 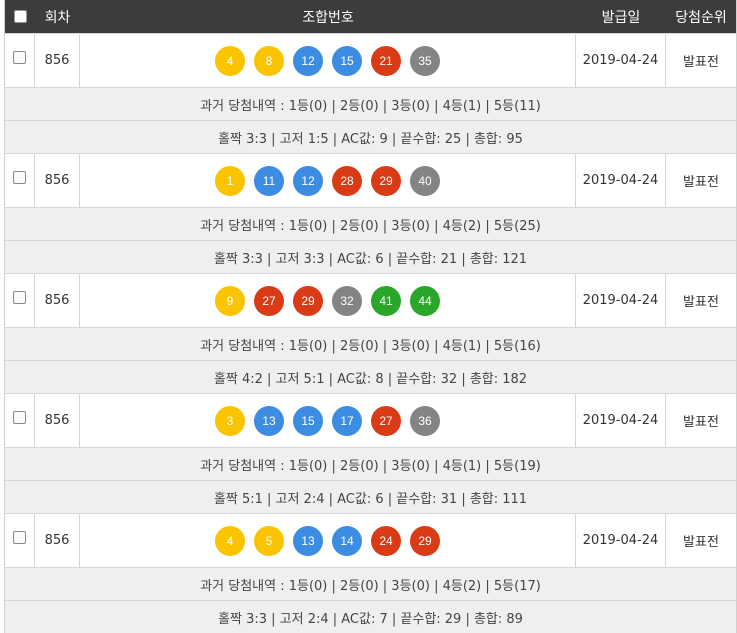 I want to click on lotto-ball: 5, so click(x=269, y=540).